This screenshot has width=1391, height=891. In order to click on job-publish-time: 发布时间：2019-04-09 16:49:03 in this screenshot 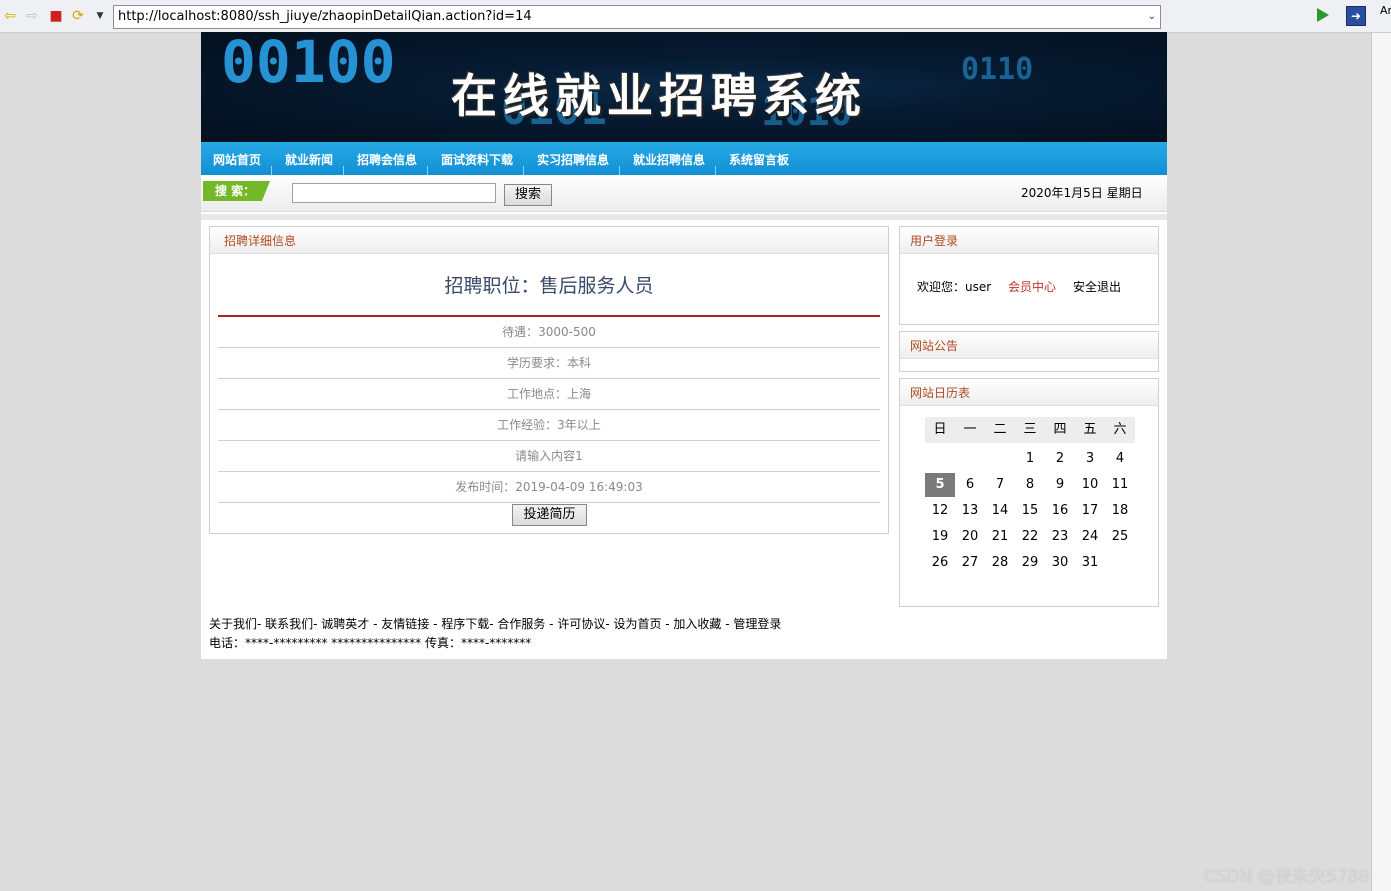, I will do `click(549, 487)`.